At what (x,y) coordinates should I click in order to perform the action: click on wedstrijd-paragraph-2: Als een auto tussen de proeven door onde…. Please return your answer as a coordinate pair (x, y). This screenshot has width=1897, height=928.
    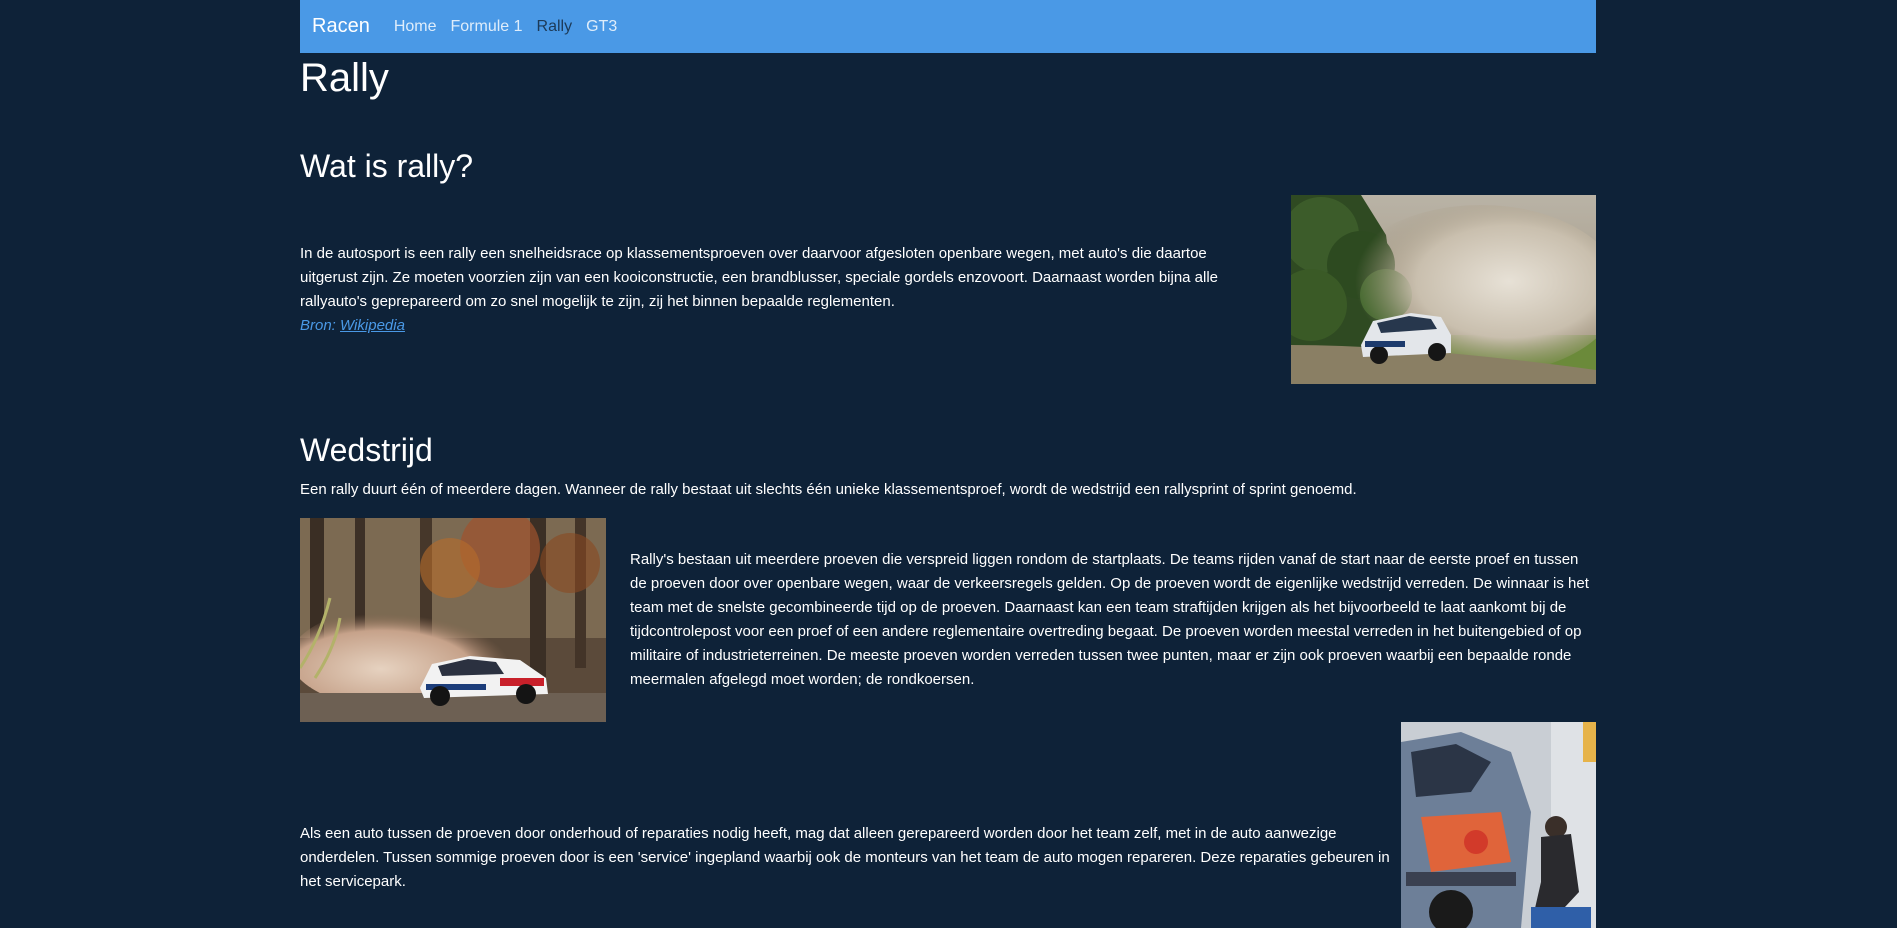
    Looking at the image, I should click on (845, 857).